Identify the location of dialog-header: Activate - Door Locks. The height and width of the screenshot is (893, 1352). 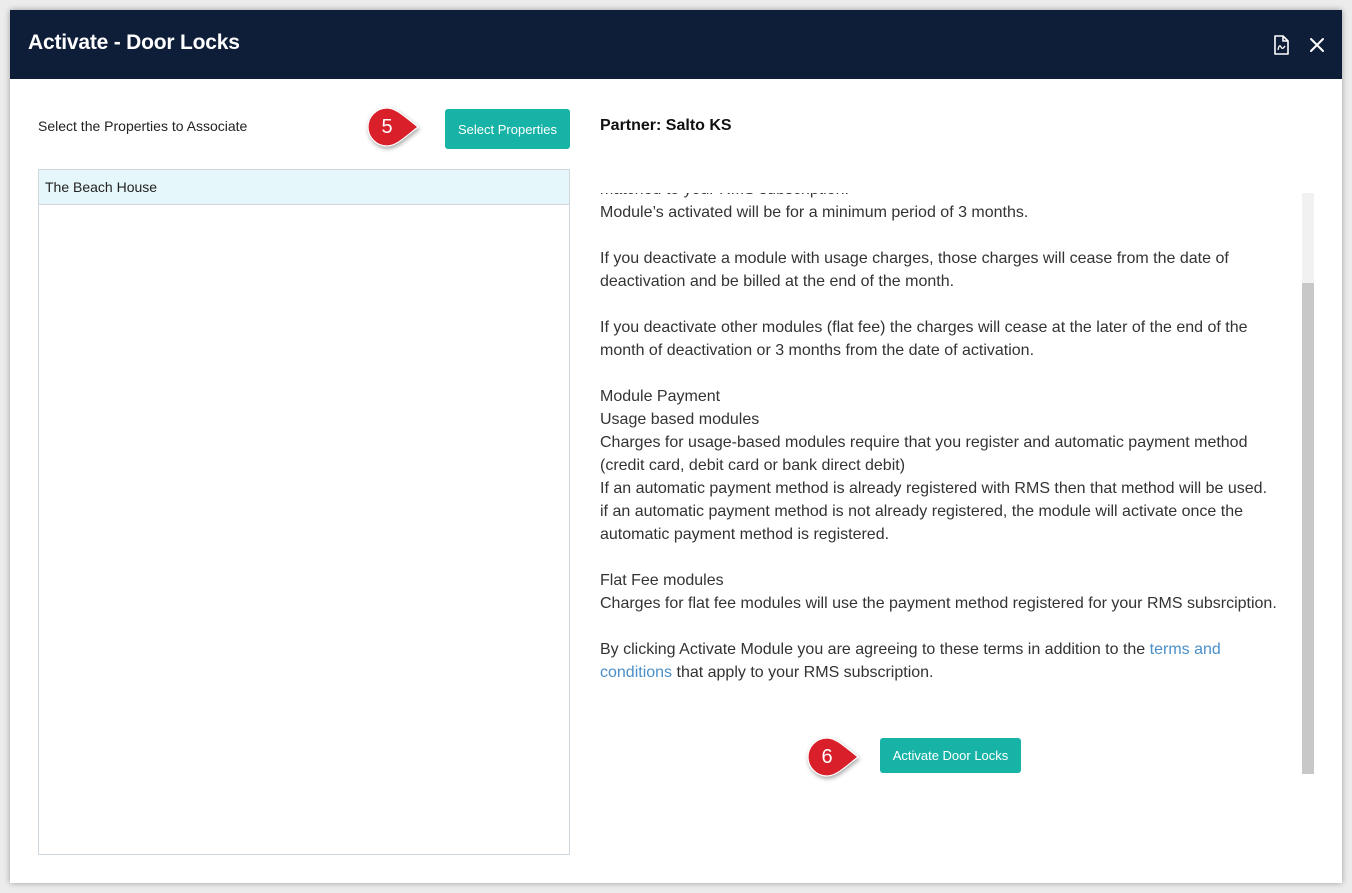
(676, 44).